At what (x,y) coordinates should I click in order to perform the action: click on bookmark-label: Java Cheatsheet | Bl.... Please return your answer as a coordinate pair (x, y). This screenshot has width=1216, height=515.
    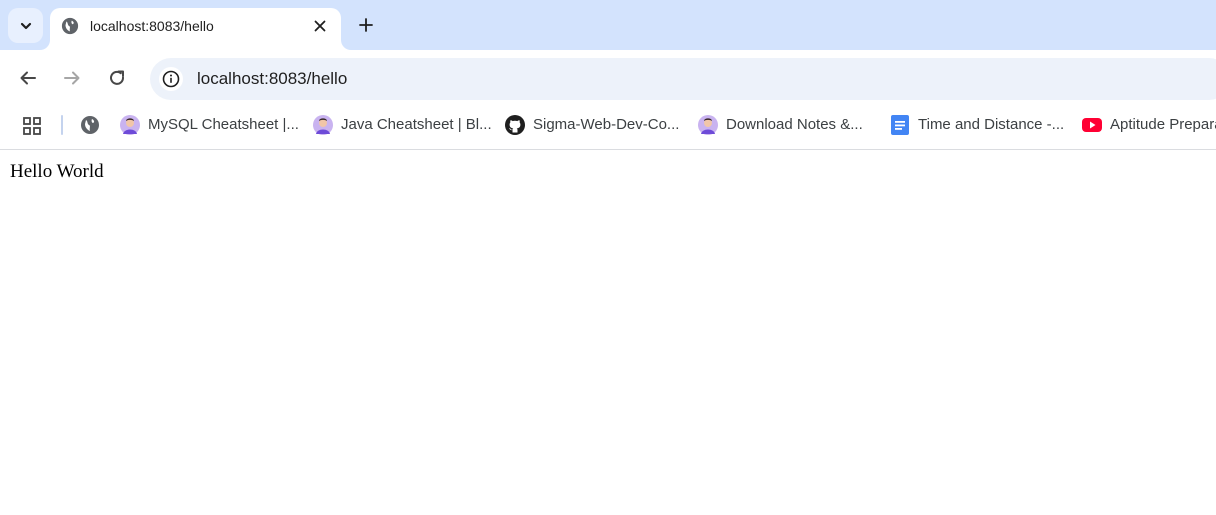
    Looking at the image, I should click on (416, 124).